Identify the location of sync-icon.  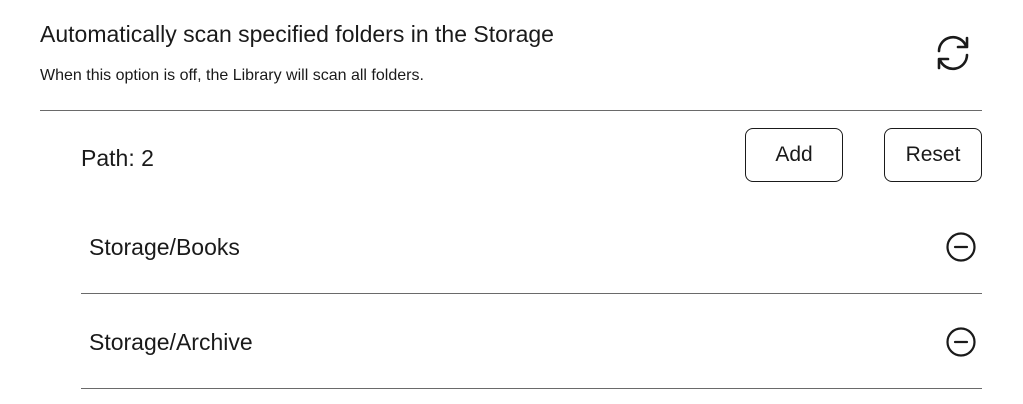
(953, 53).